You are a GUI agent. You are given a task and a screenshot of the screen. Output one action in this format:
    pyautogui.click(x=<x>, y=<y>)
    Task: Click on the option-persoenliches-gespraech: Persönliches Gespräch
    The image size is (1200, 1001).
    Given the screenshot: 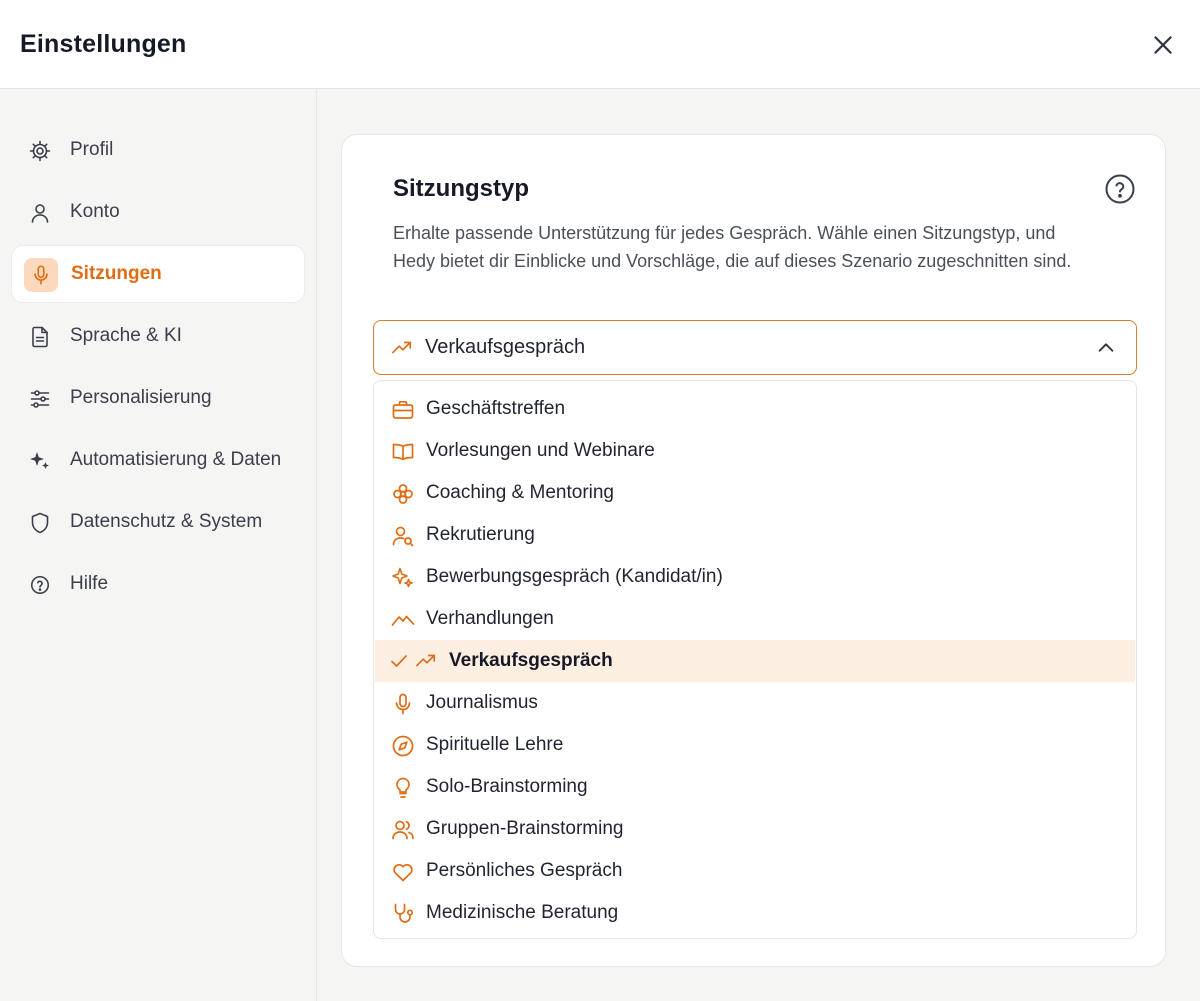 What is the action you would take?
    pyautogui.click(x=755, y=871)
    